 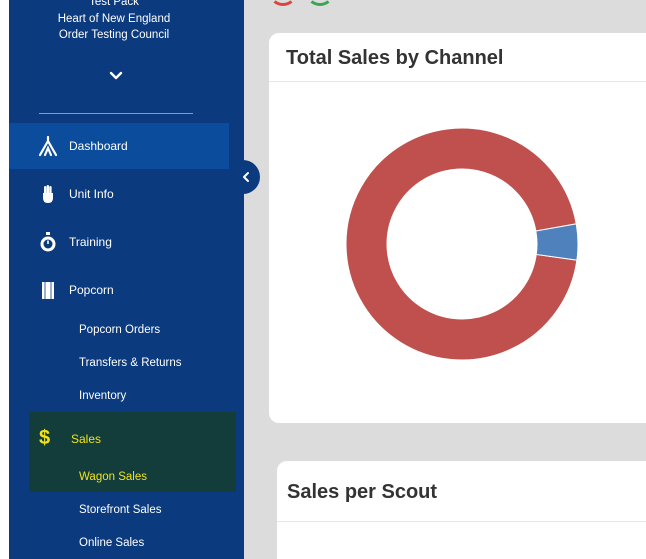 What do you see at coordinates (114, 18) in the screenshot?
I see `council-region: Heart of New England` at bounding box center [114, 18].